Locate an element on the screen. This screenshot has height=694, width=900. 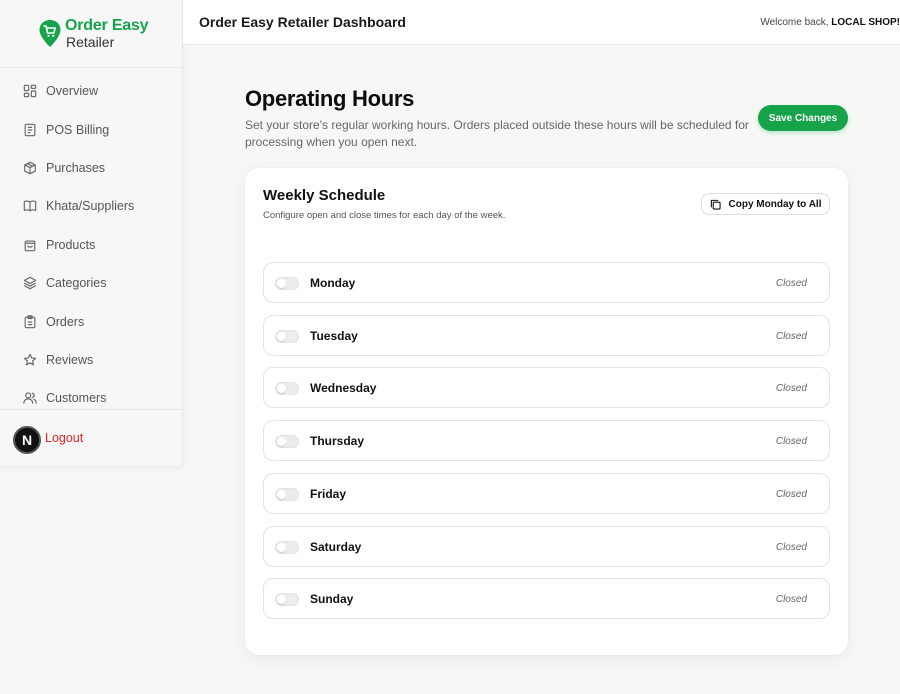
sidebar-item-purchases: Purchases is located at coordinates (91, 168).